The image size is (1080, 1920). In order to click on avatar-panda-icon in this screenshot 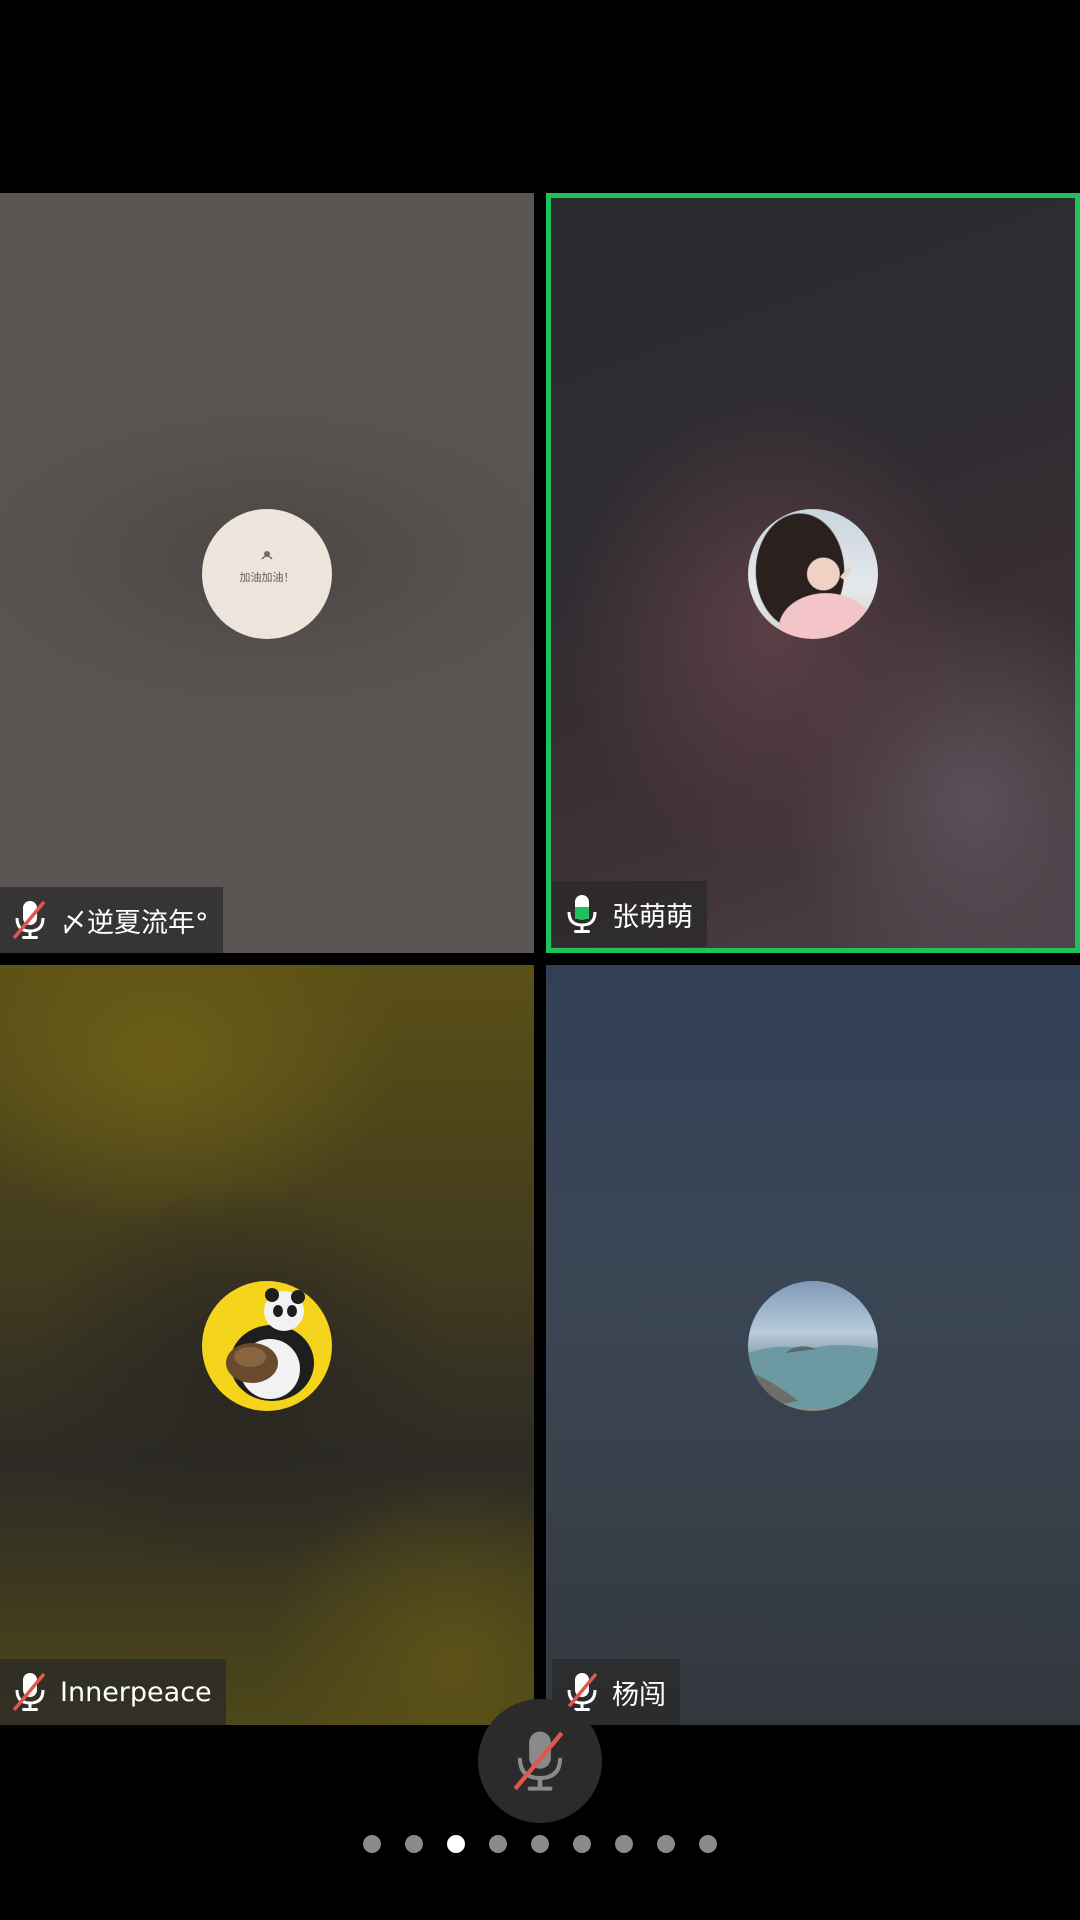, I will do `click(270, 1344)`.